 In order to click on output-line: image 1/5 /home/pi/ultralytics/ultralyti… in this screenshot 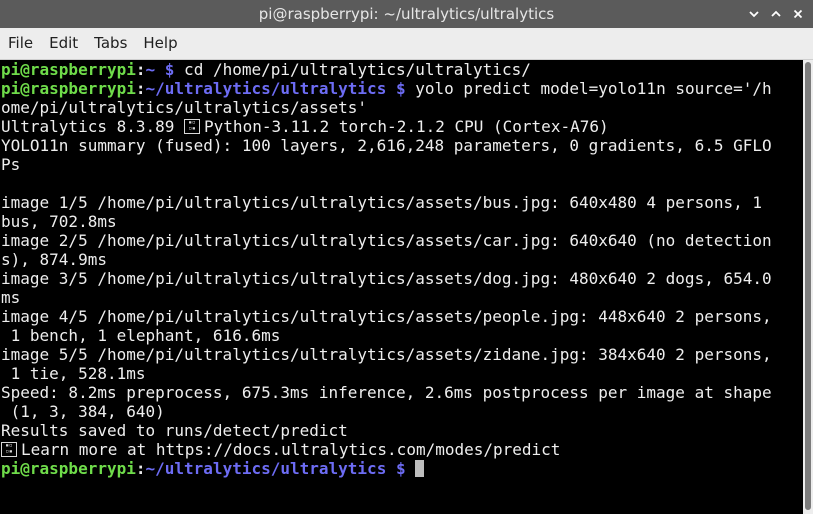, I will do `click(381, 202)`.